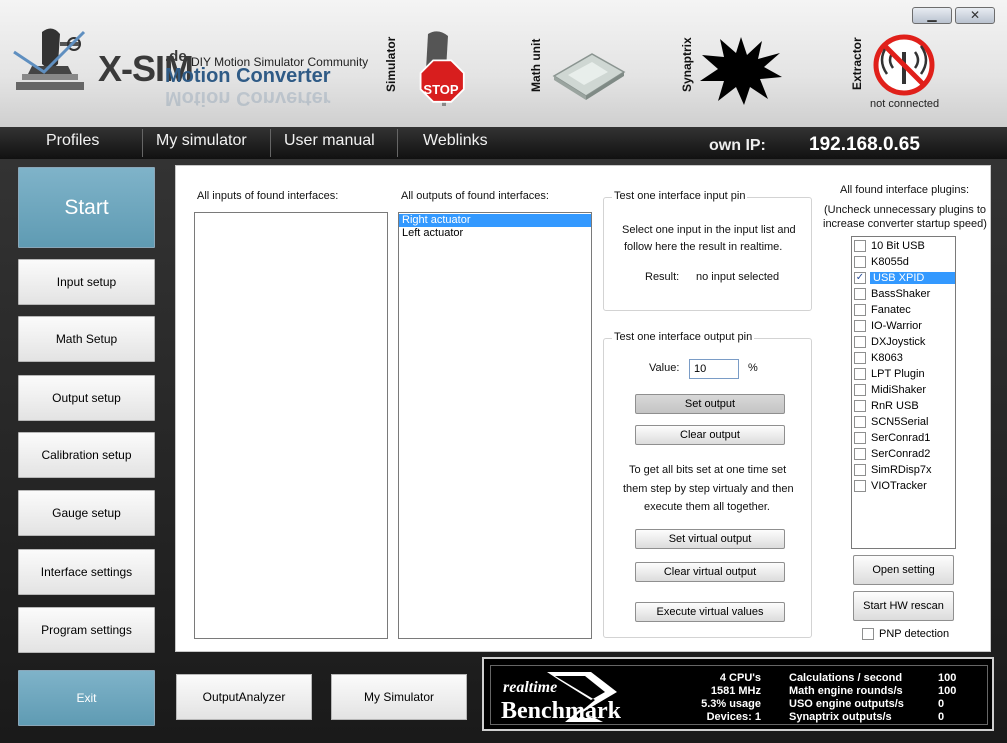  What do you see at coordinates (731, 704) in the screenshot?
I see `cpu-usage: 5.3% usage` at bounding box center [731, 704].